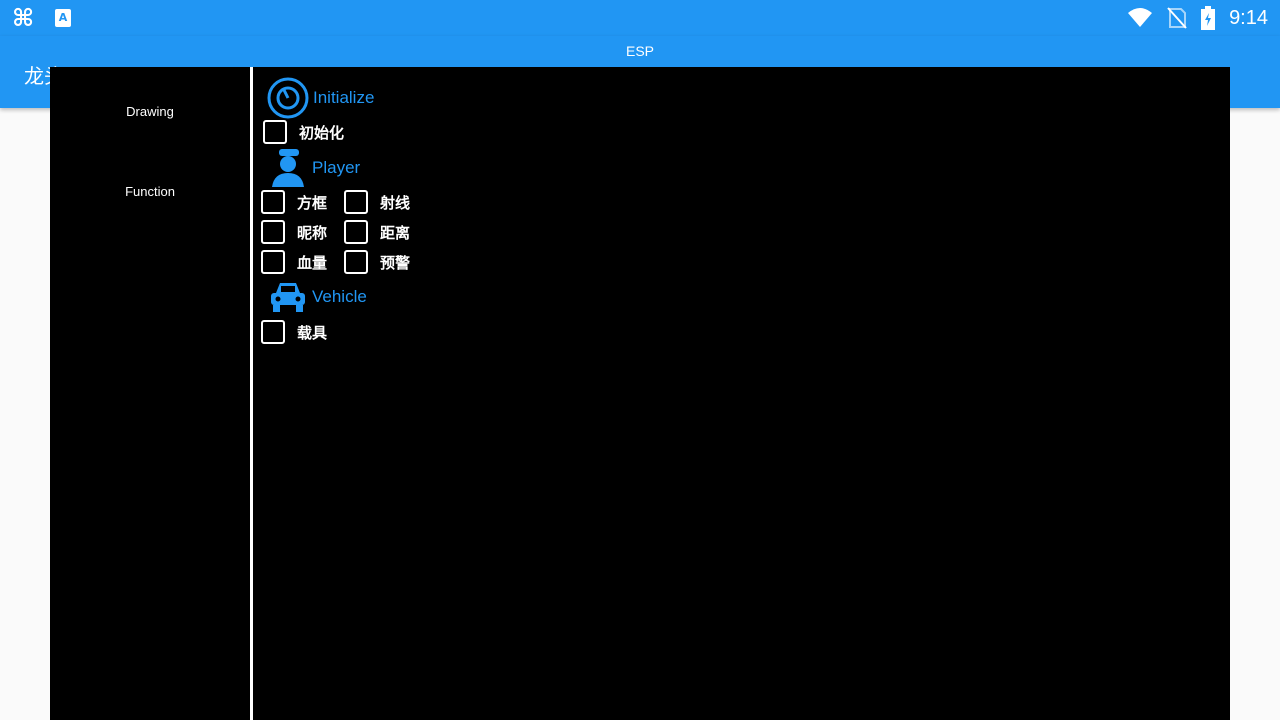  What do you see at coordinates (336, 167) in the screenshot?
I see `section-title-player: Player` at bounding box center [336, 167].